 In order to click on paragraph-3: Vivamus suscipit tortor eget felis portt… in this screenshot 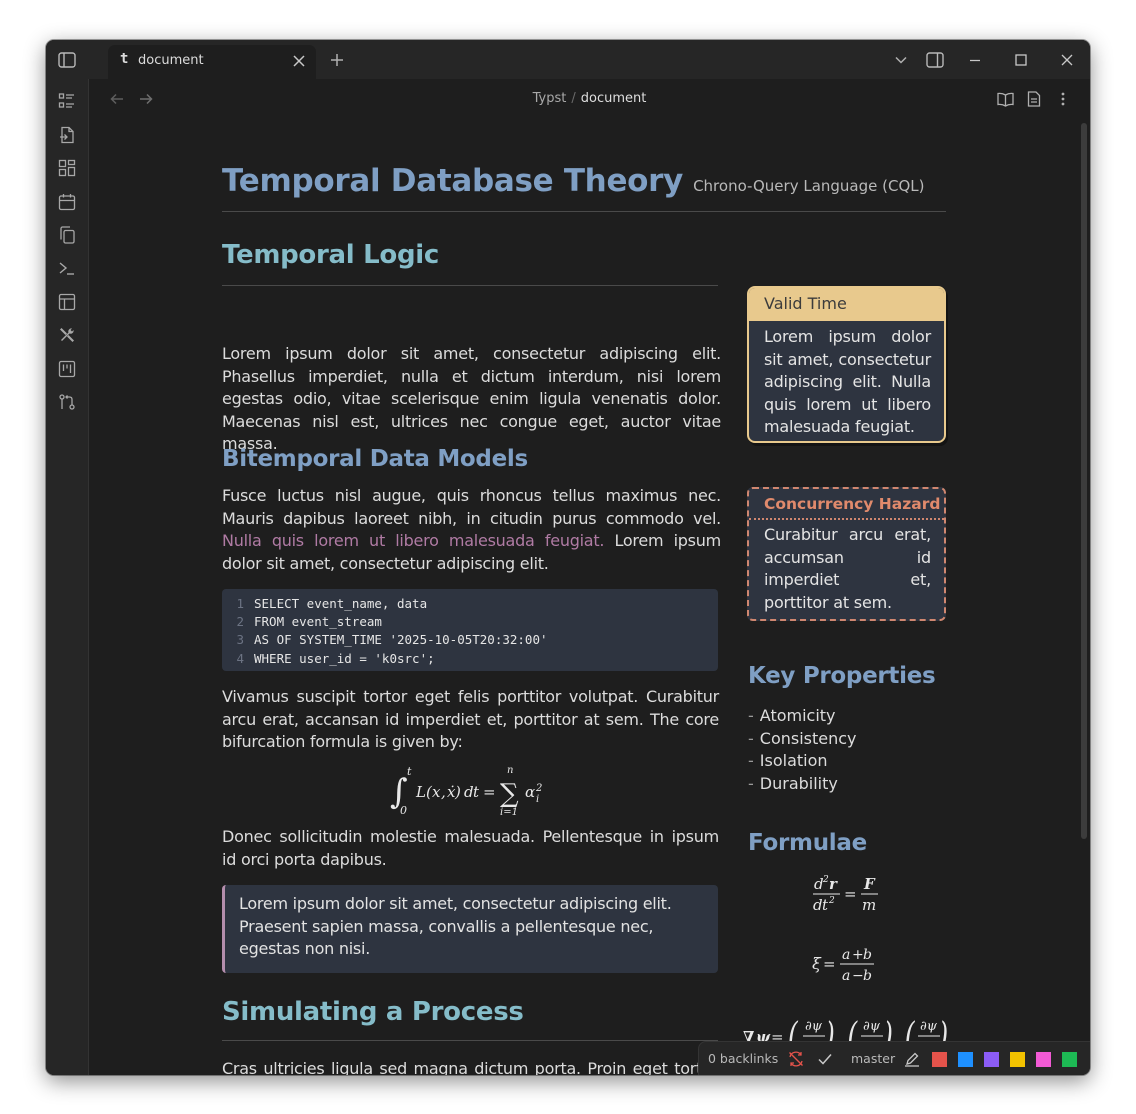, I will do `click(470, 719)`.